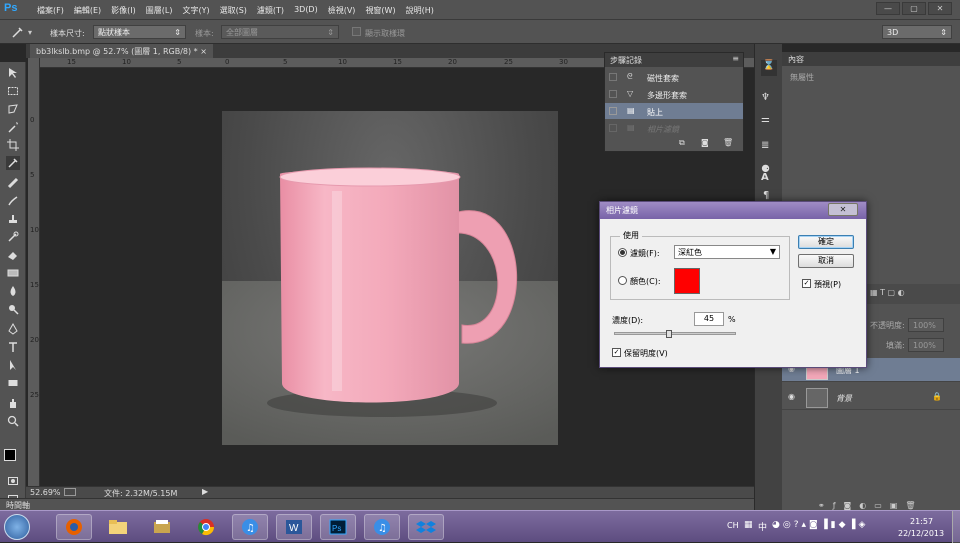 This screenshot has width=960, height=543. I want to click on zoom-tool-icon, so click(13, 421).